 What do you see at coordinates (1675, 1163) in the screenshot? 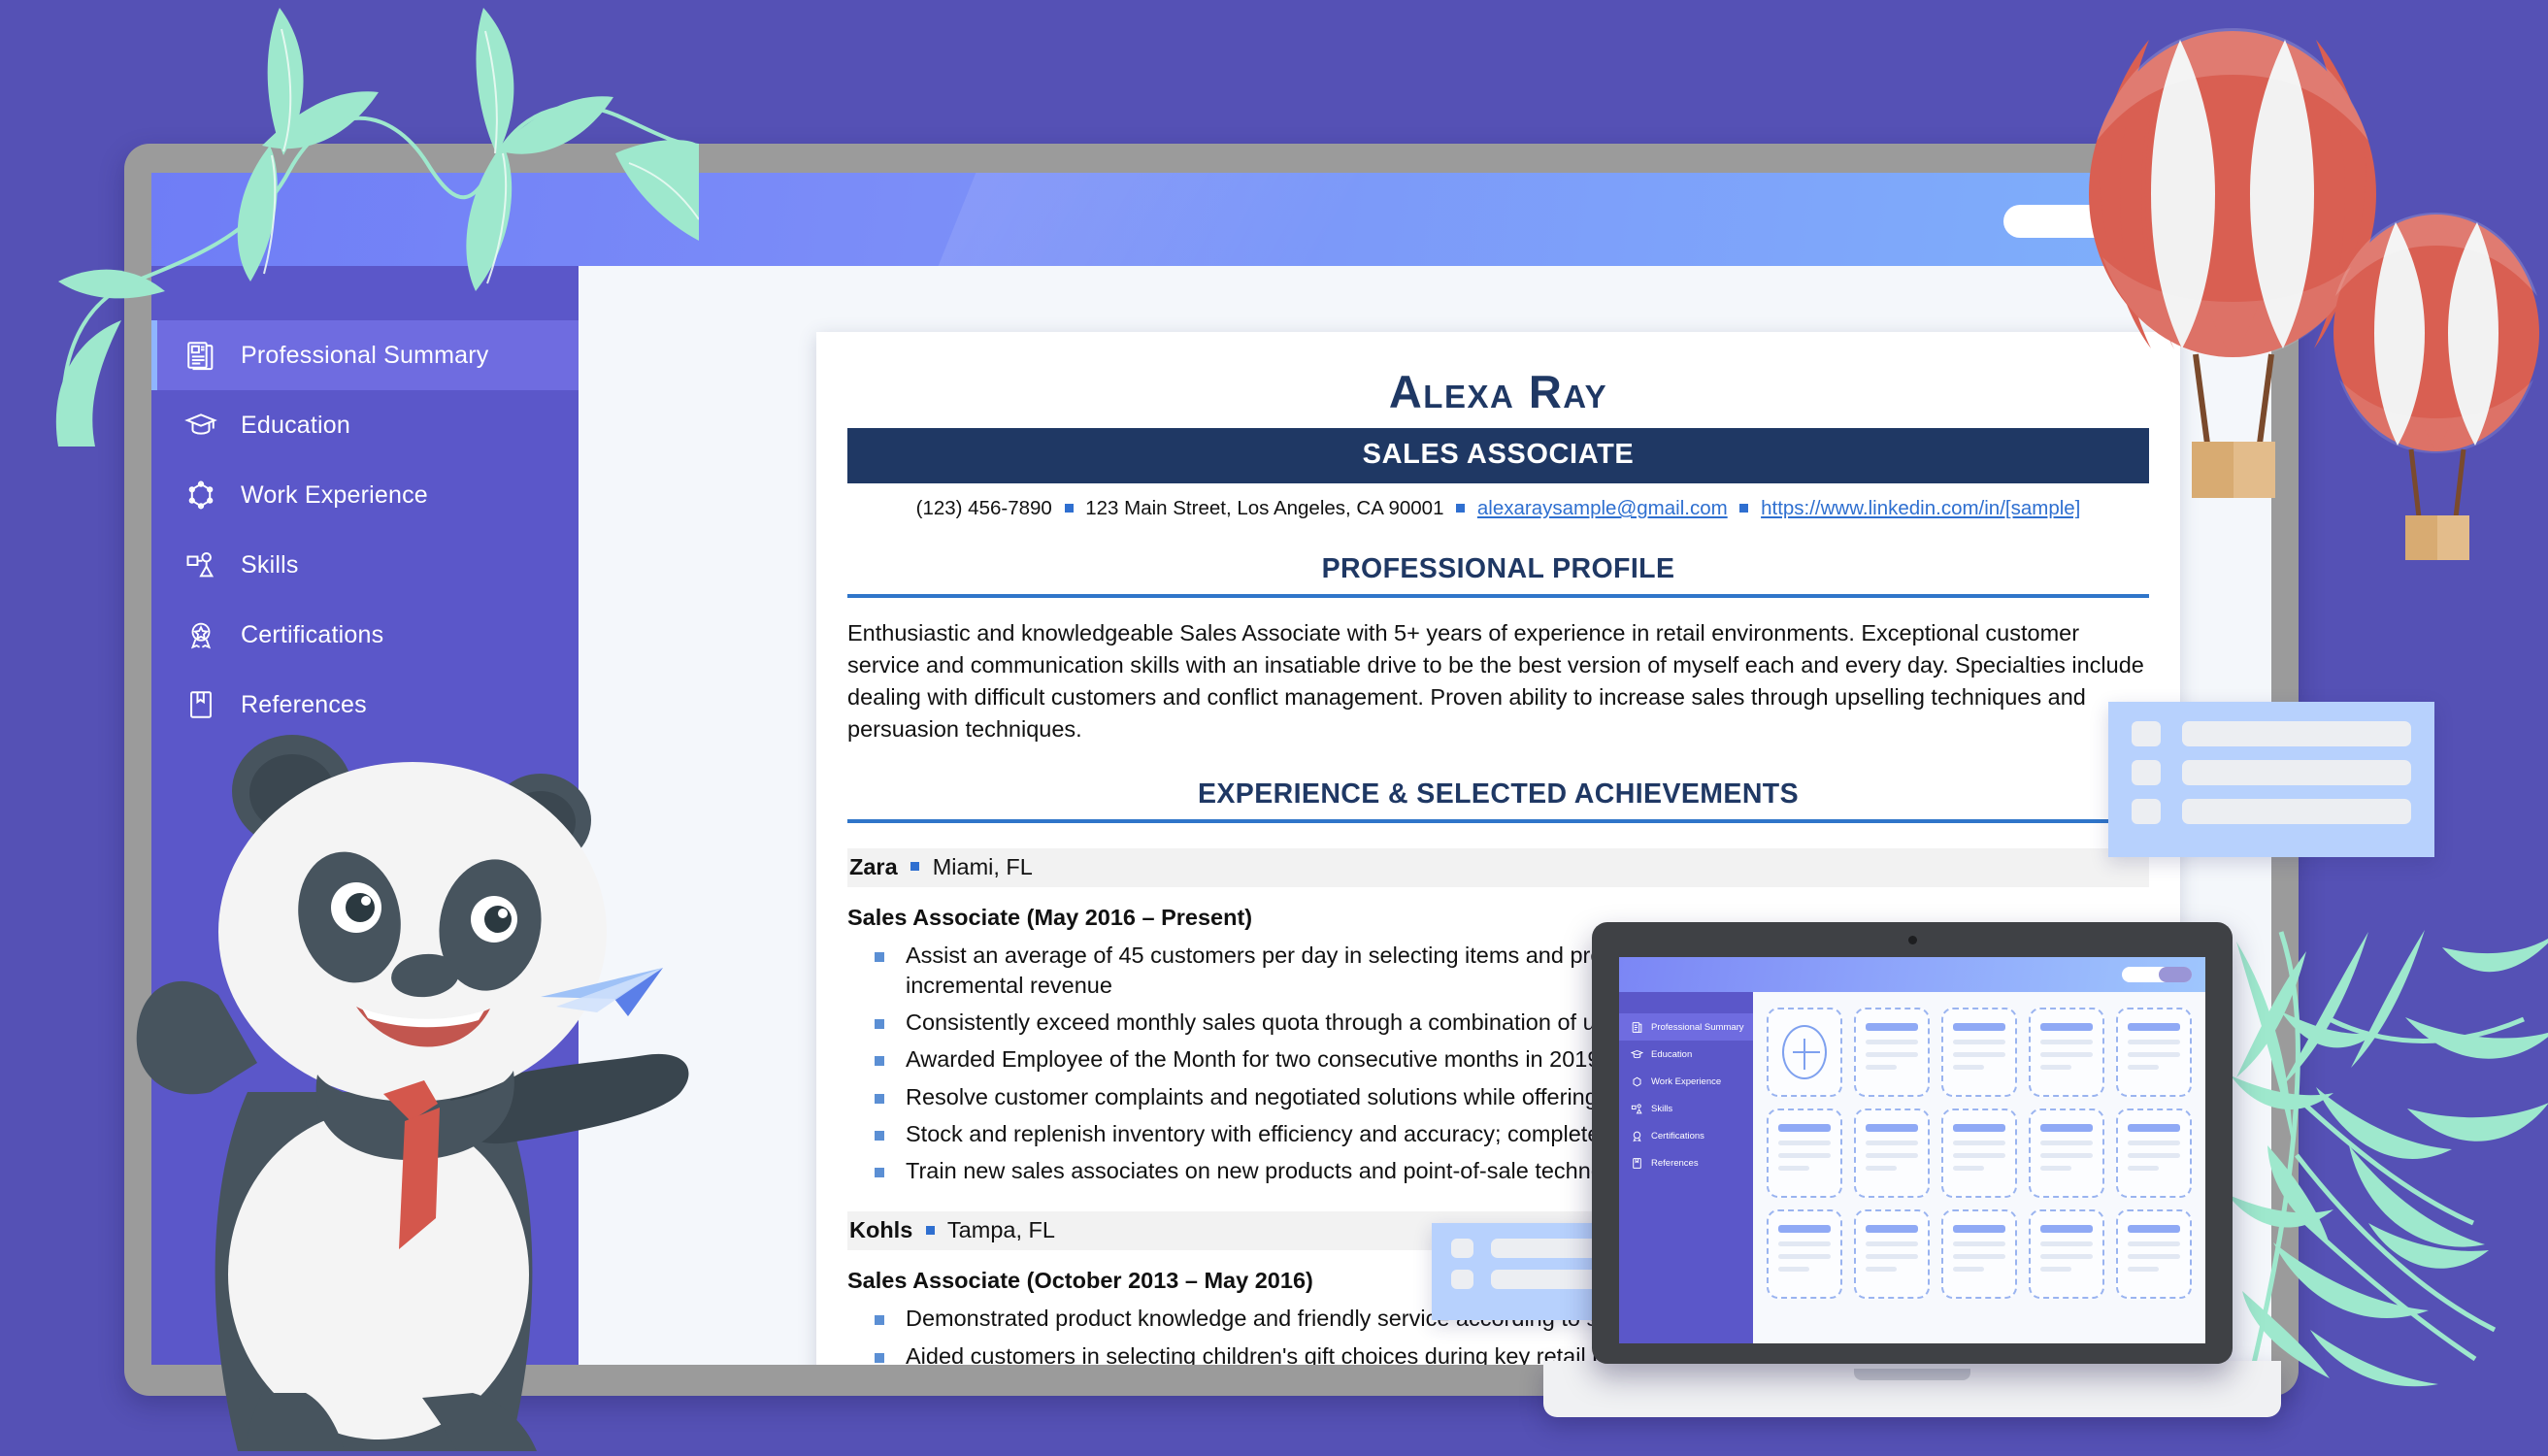
I see `laptop-sidebar-item-label: References` at bounding box center [1675, 1163].